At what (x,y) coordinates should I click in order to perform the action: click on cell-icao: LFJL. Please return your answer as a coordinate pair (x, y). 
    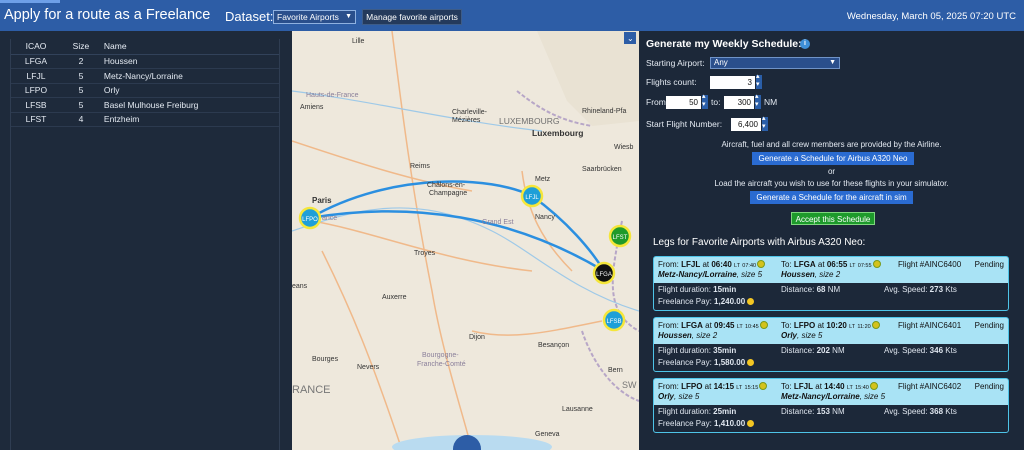
    Looking at the image, I should click on (36, 76).